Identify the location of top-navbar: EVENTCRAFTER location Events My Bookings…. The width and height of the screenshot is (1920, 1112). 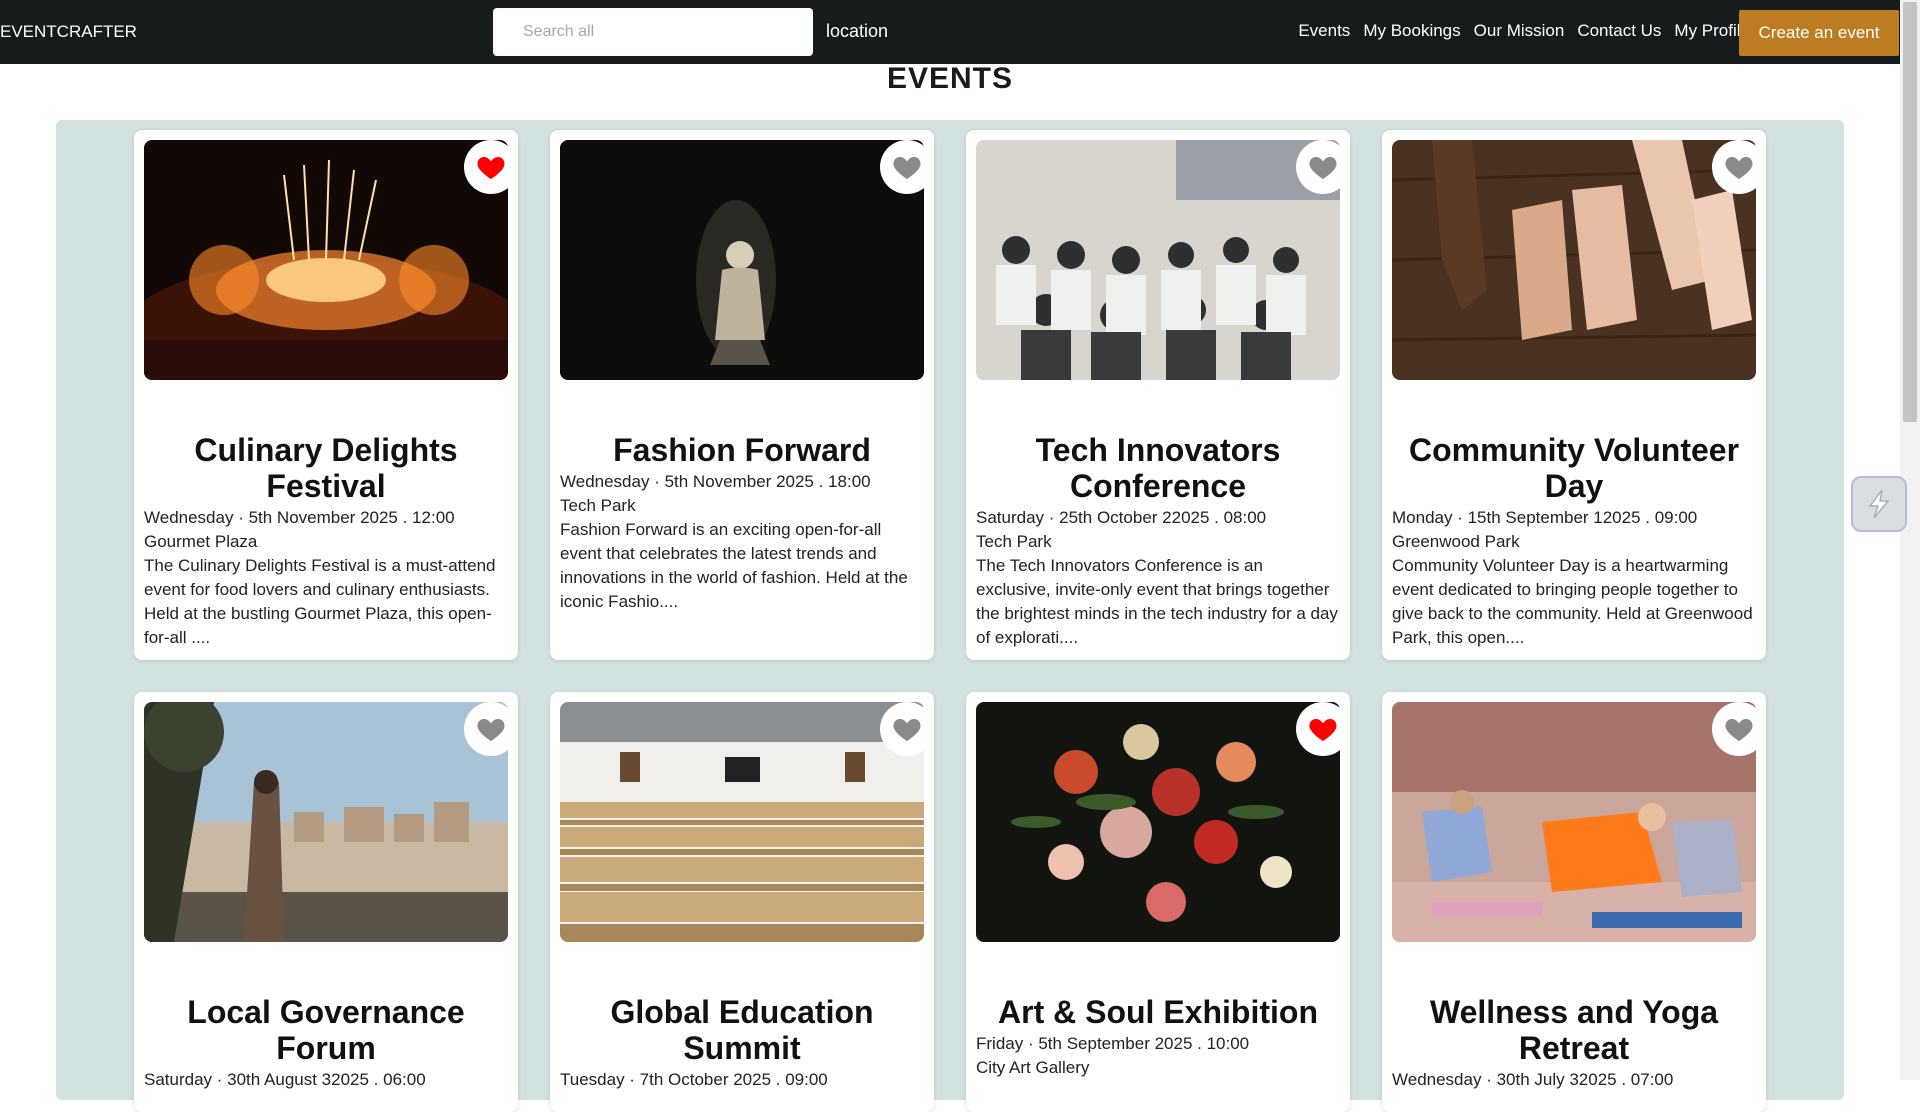
(950, 32).